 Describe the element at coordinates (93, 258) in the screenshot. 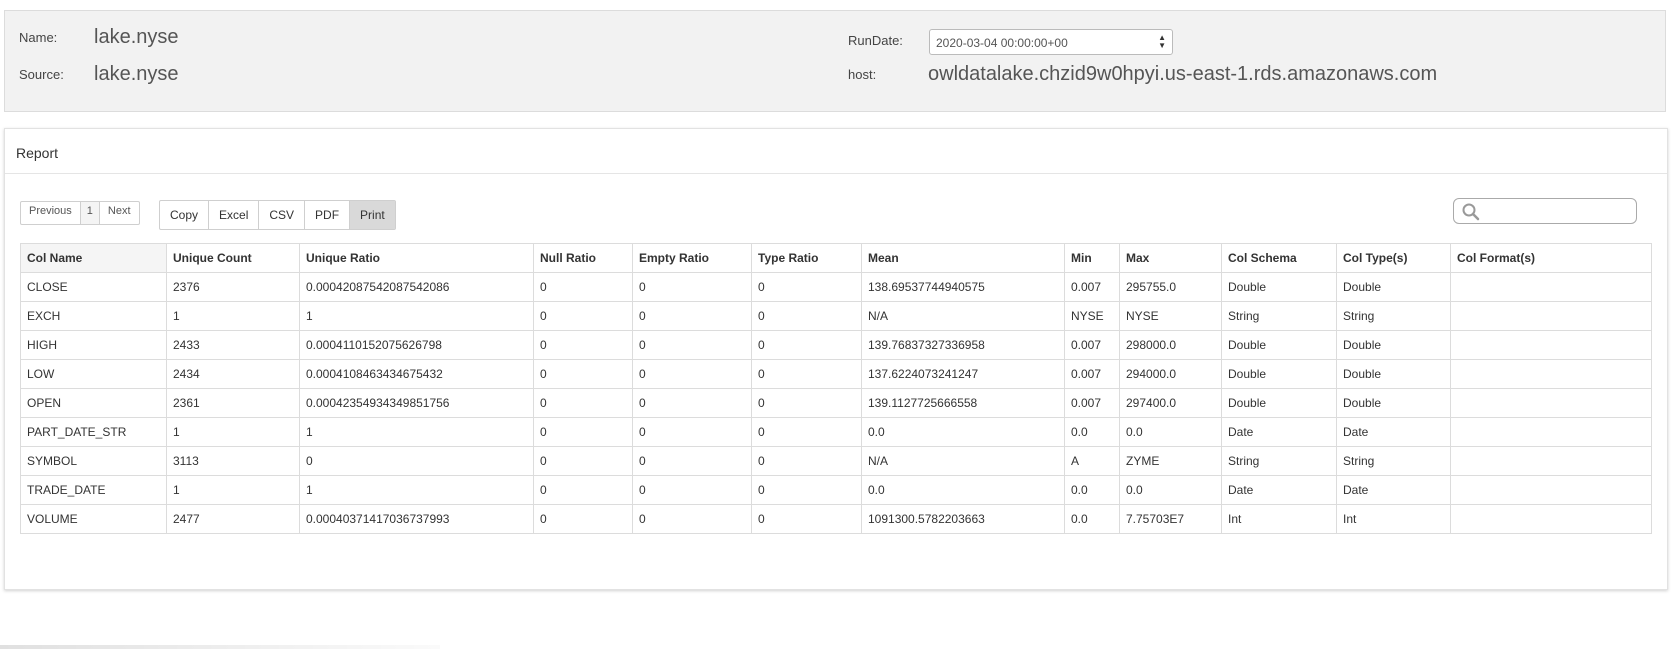

I see `column-header: Col Name` at that location.